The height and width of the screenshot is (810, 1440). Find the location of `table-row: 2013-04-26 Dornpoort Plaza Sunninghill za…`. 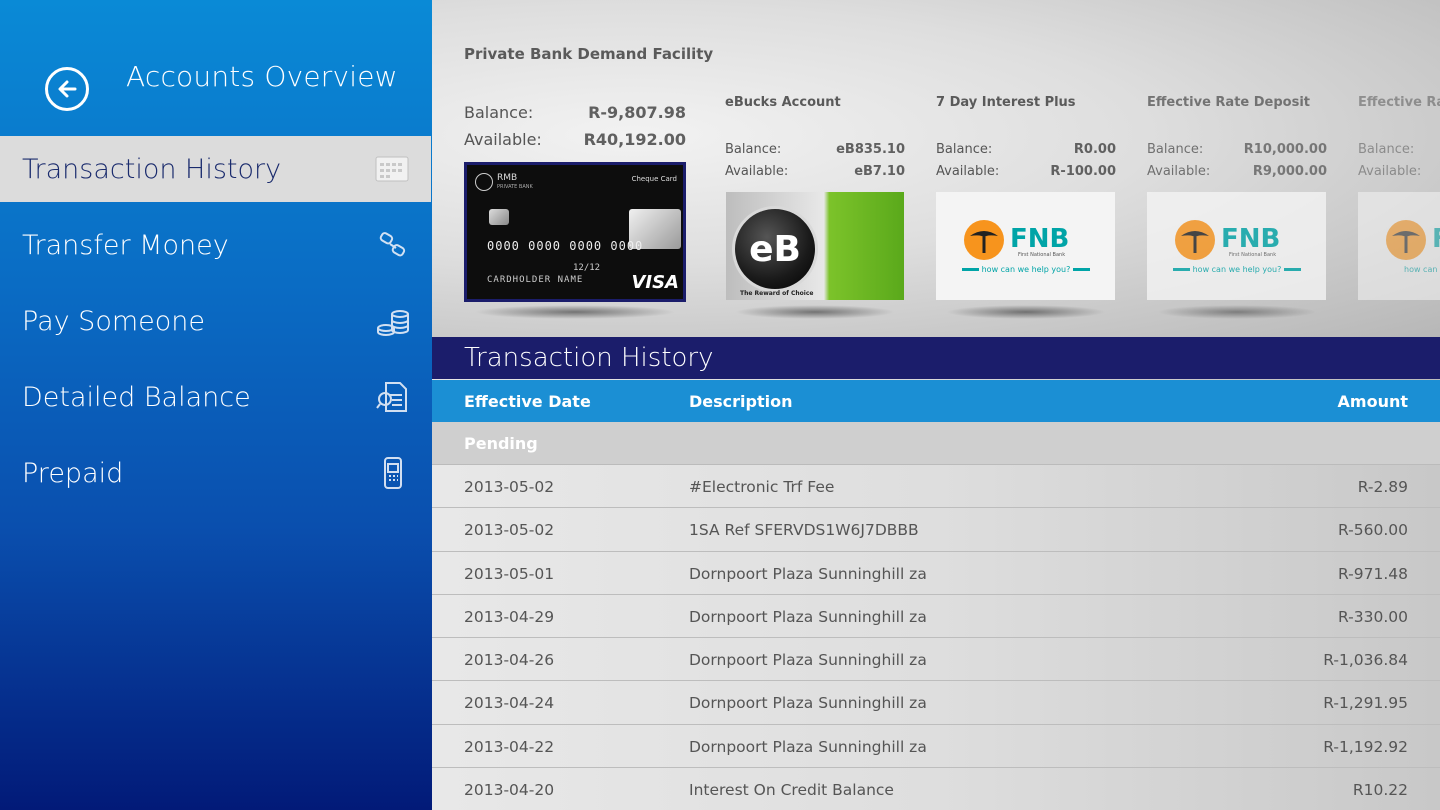

table-row: 2013-04-26 Dornpoort Plaza Sunninghill za… is located at coordinates (936, 660).